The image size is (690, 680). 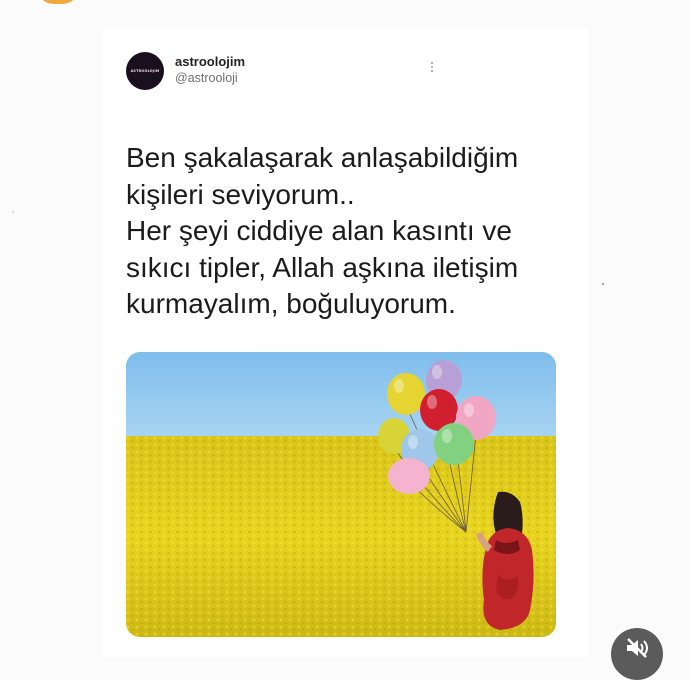 What do you see at coordinates (210, 61) in the screenshot?
I see `display-name: astroolojim` at bounding box center [210, 61].